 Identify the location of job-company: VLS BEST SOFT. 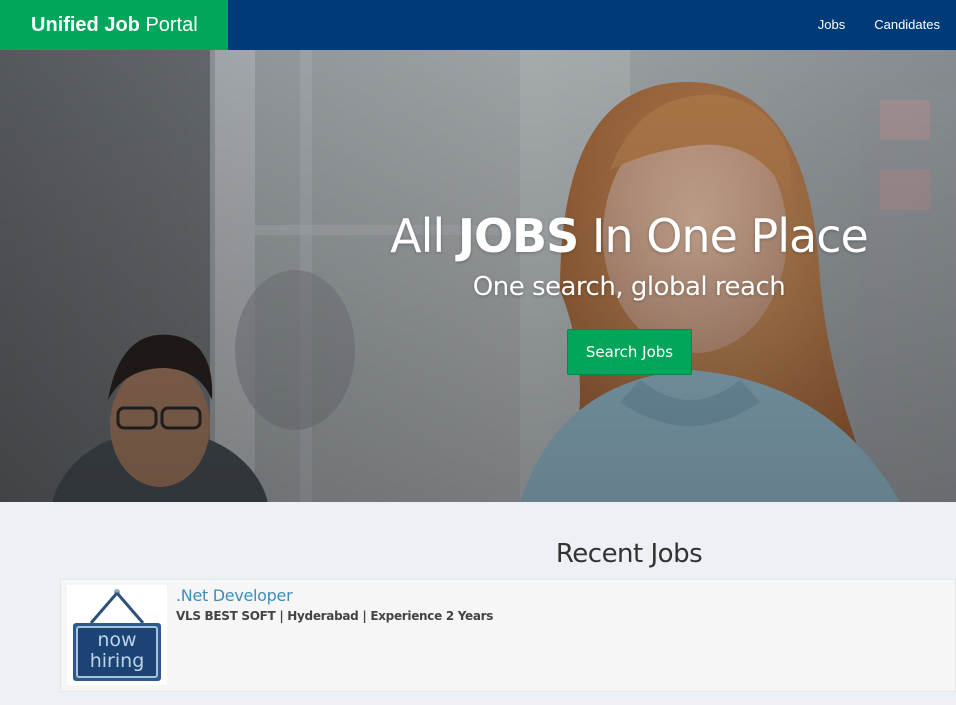
(226, 616).